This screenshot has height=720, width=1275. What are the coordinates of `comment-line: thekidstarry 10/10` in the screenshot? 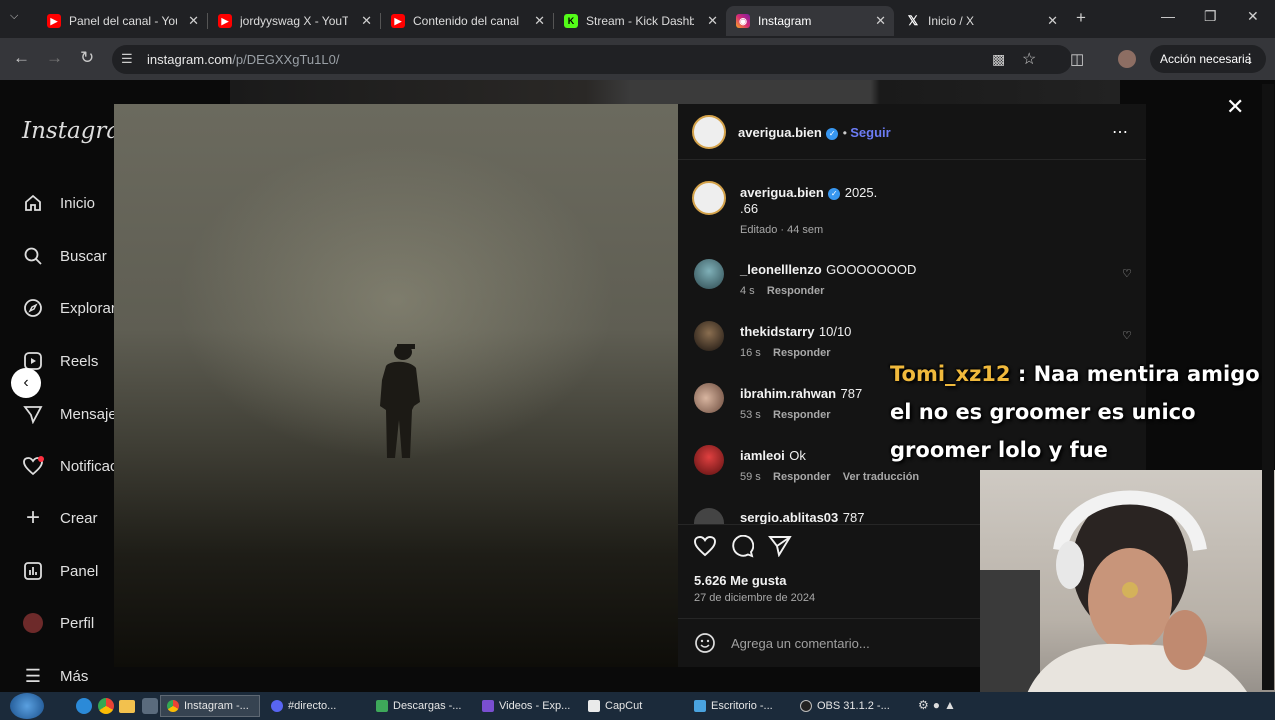 It's located at (795, 332).